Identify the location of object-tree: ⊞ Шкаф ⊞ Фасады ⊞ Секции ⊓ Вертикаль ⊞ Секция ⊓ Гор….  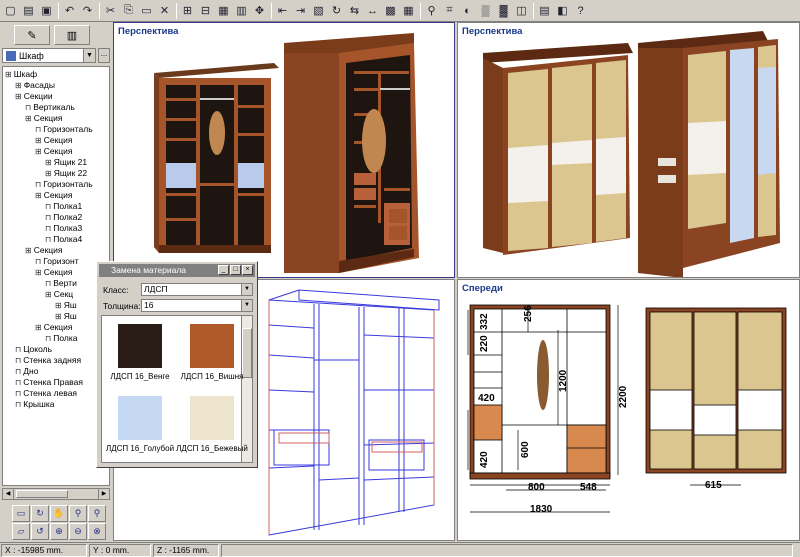
(56, 276).